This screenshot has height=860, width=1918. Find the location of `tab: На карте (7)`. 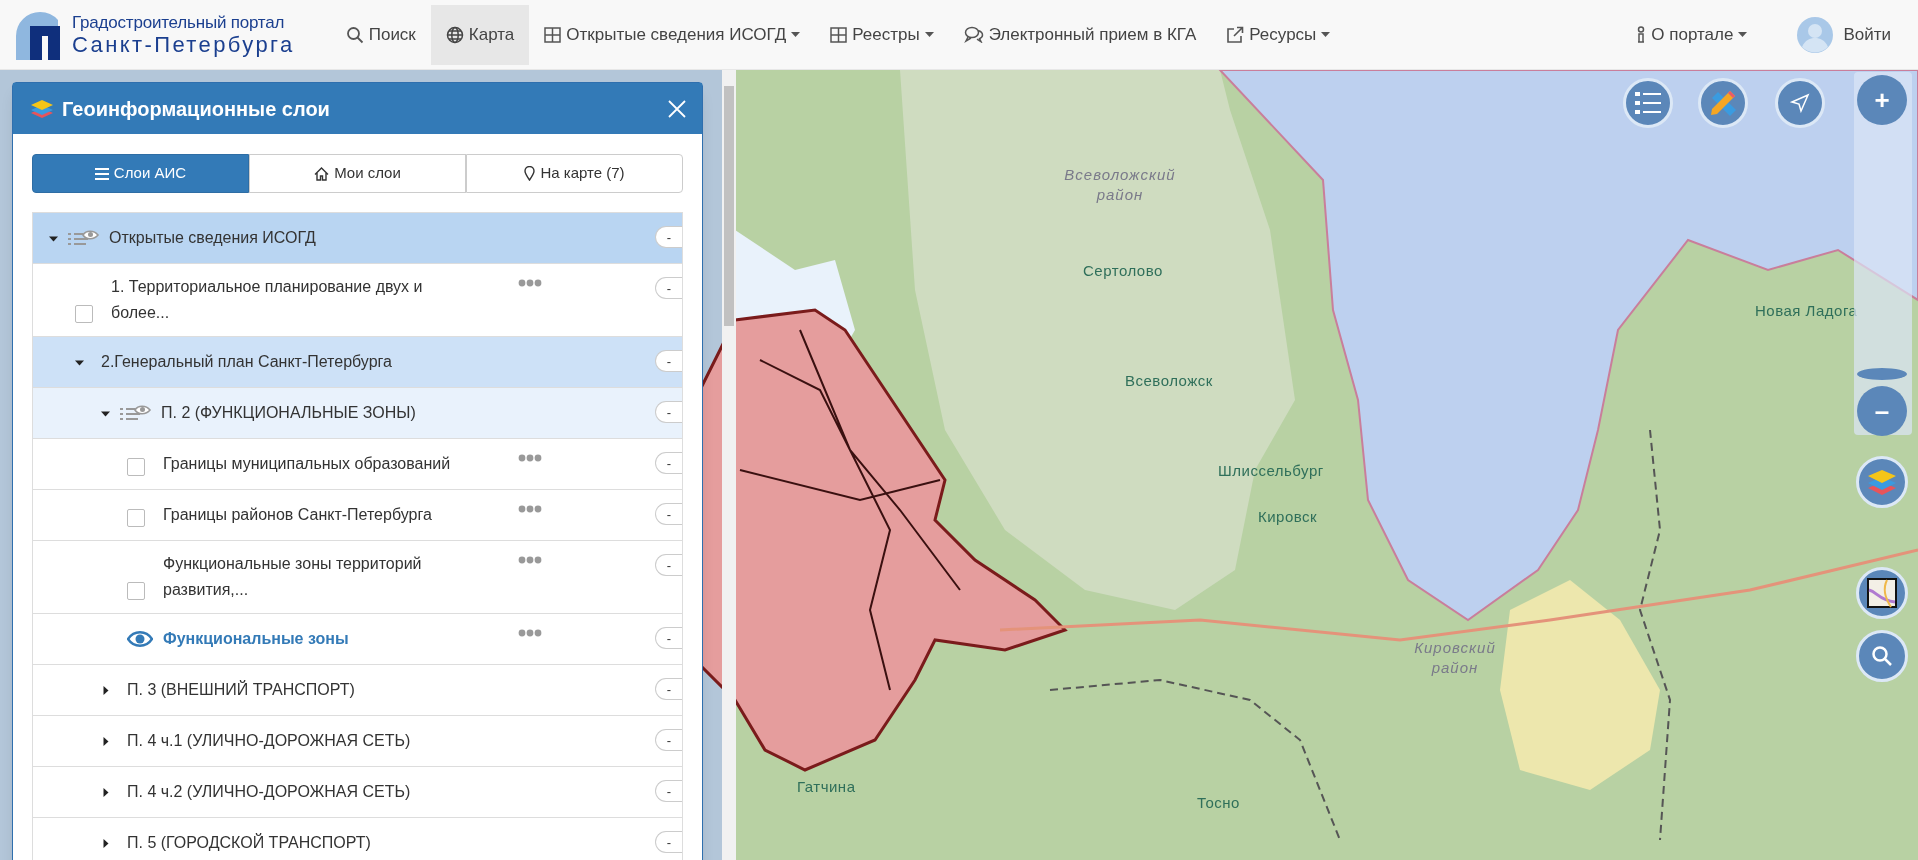

tab: На карте (7) is located at coordinates (574, 173).